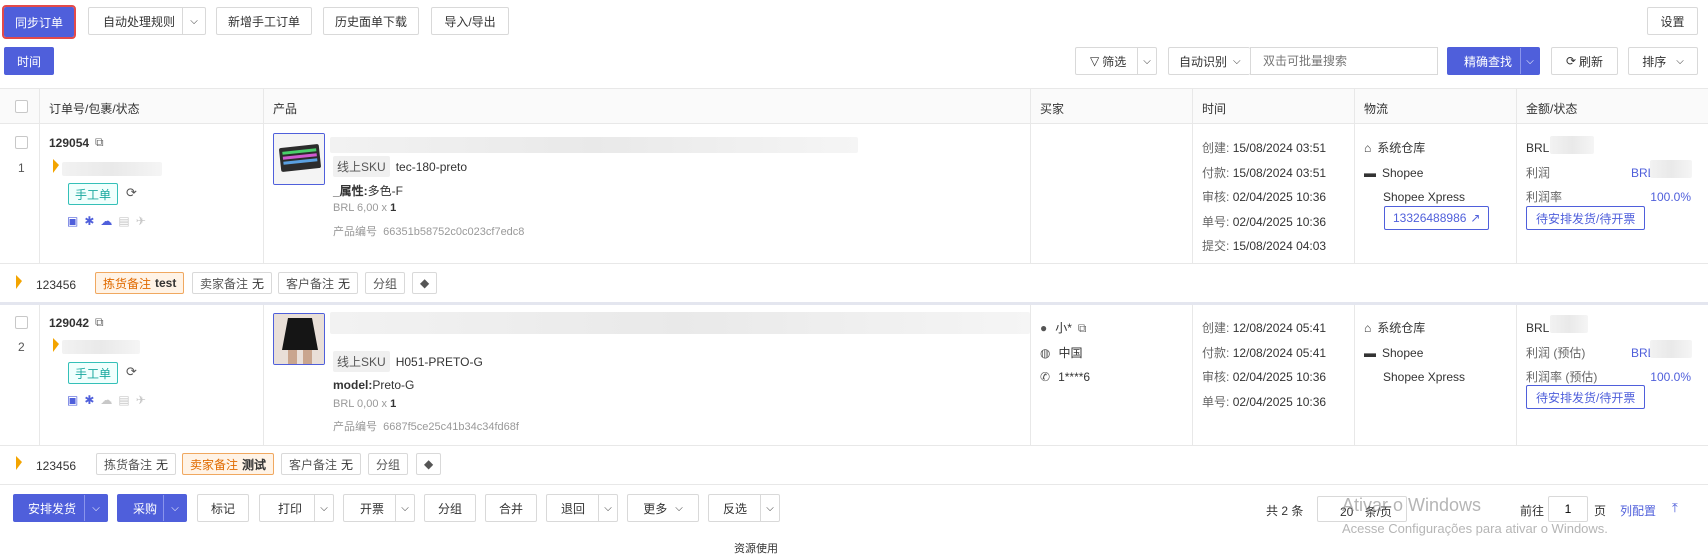  What do you see at coordinates (1571, 61) in the screenshot?
I see `refresh-icon: ⟳` at bounding box center [1571, 61].